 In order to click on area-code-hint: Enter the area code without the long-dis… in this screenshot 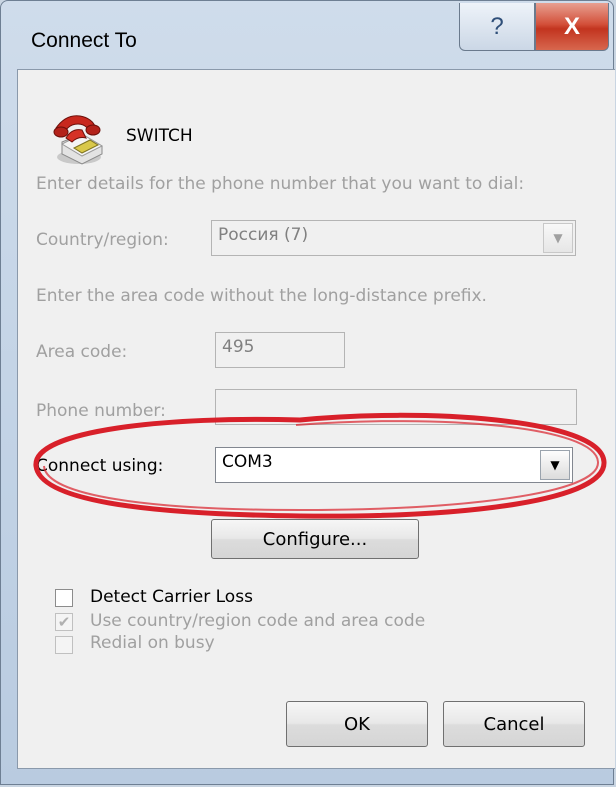, I will do `click(261, 296)`.